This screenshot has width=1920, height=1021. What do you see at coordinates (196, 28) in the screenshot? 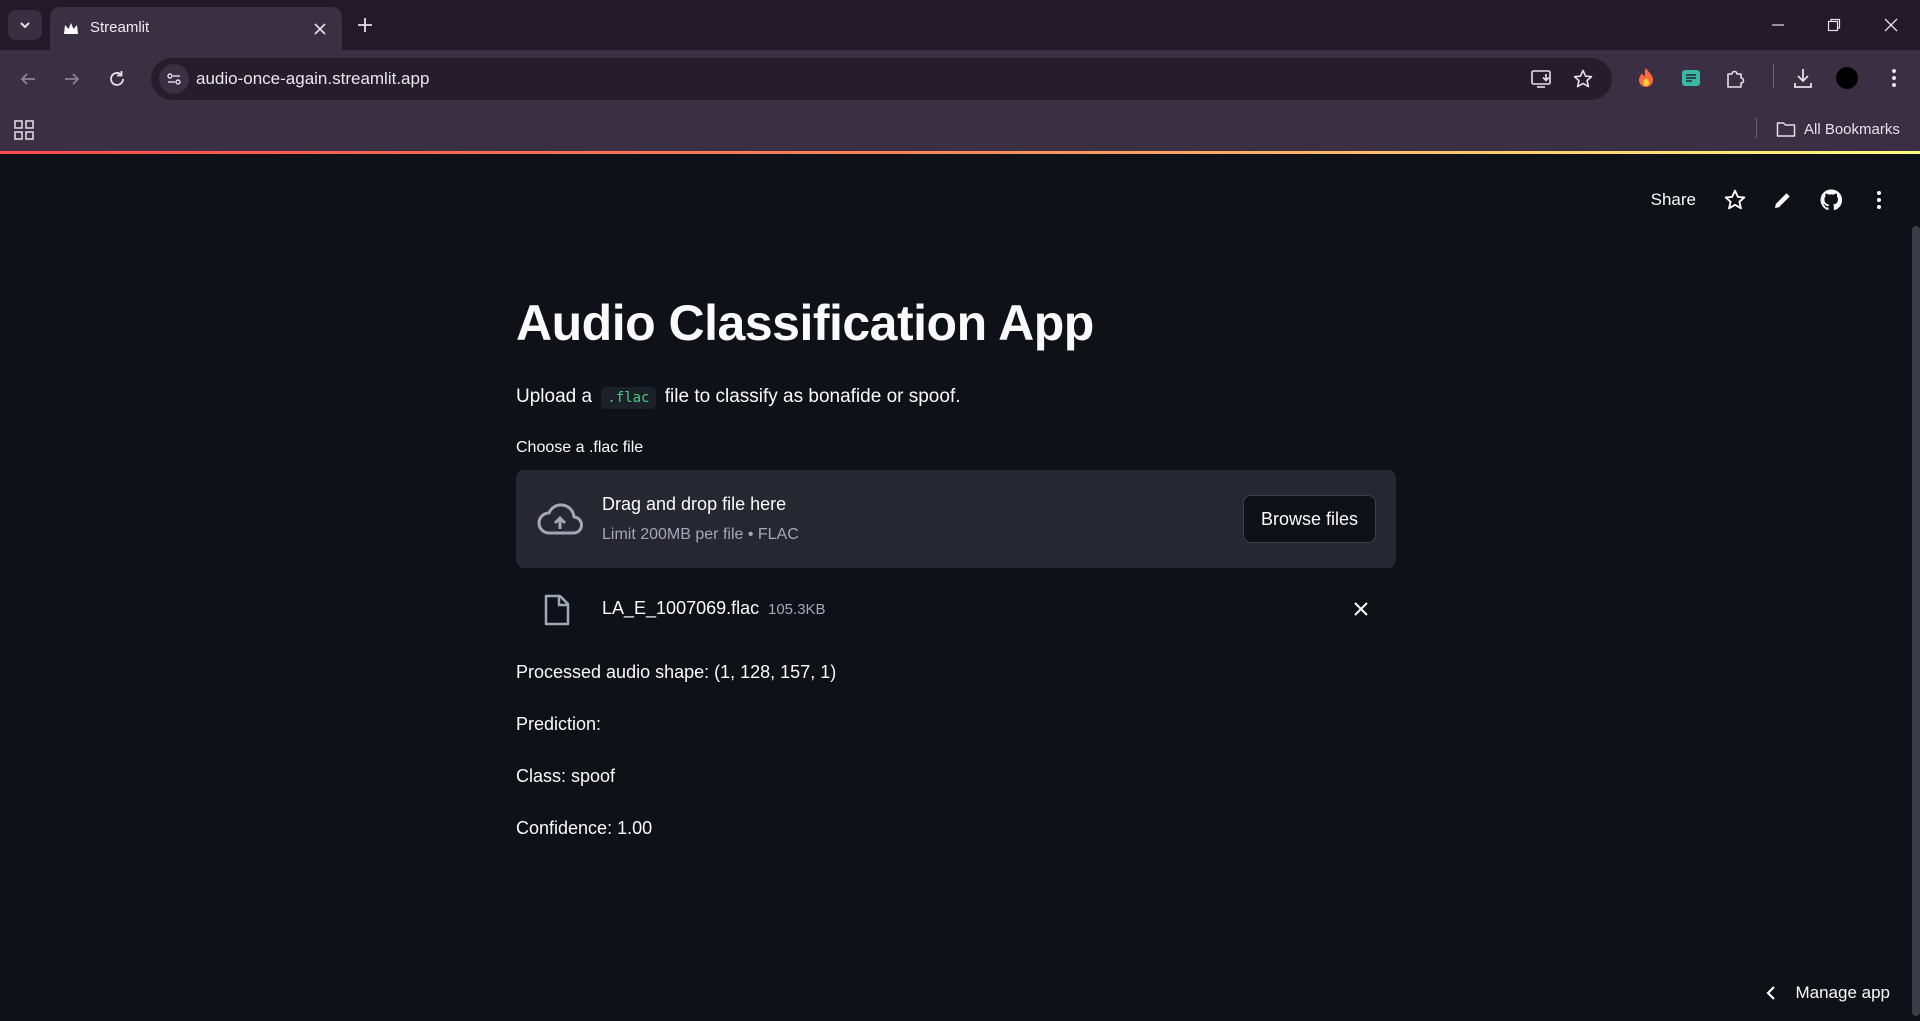
I see `tab-streamlit: Streamlit` at bounding box center [196, 28].